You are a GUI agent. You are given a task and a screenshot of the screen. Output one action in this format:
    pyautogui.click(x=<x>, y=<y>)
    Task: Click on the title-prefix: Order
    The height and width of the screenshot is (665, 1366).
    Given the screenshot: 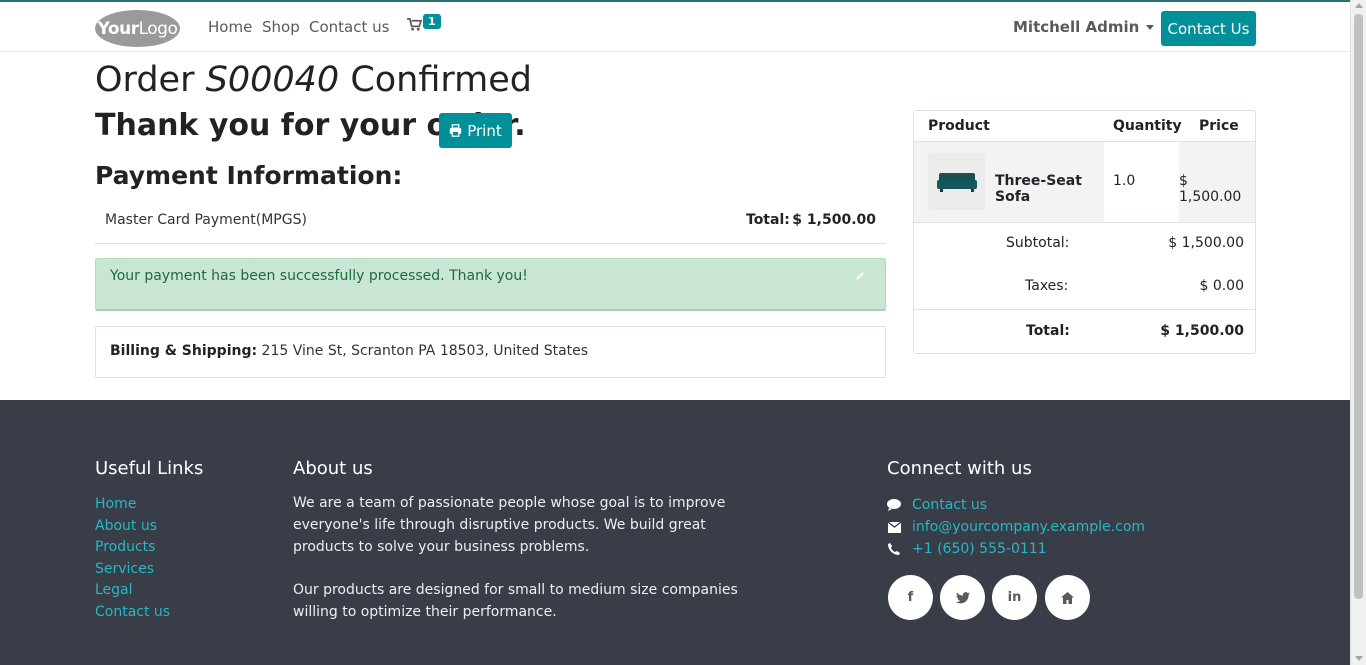 What is the action you would take?
    pyautogui.click(x=145, y=80)
    